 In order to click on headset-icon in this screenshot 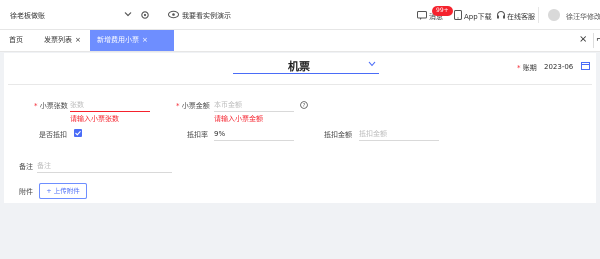, I will do `click(501, 15)`.